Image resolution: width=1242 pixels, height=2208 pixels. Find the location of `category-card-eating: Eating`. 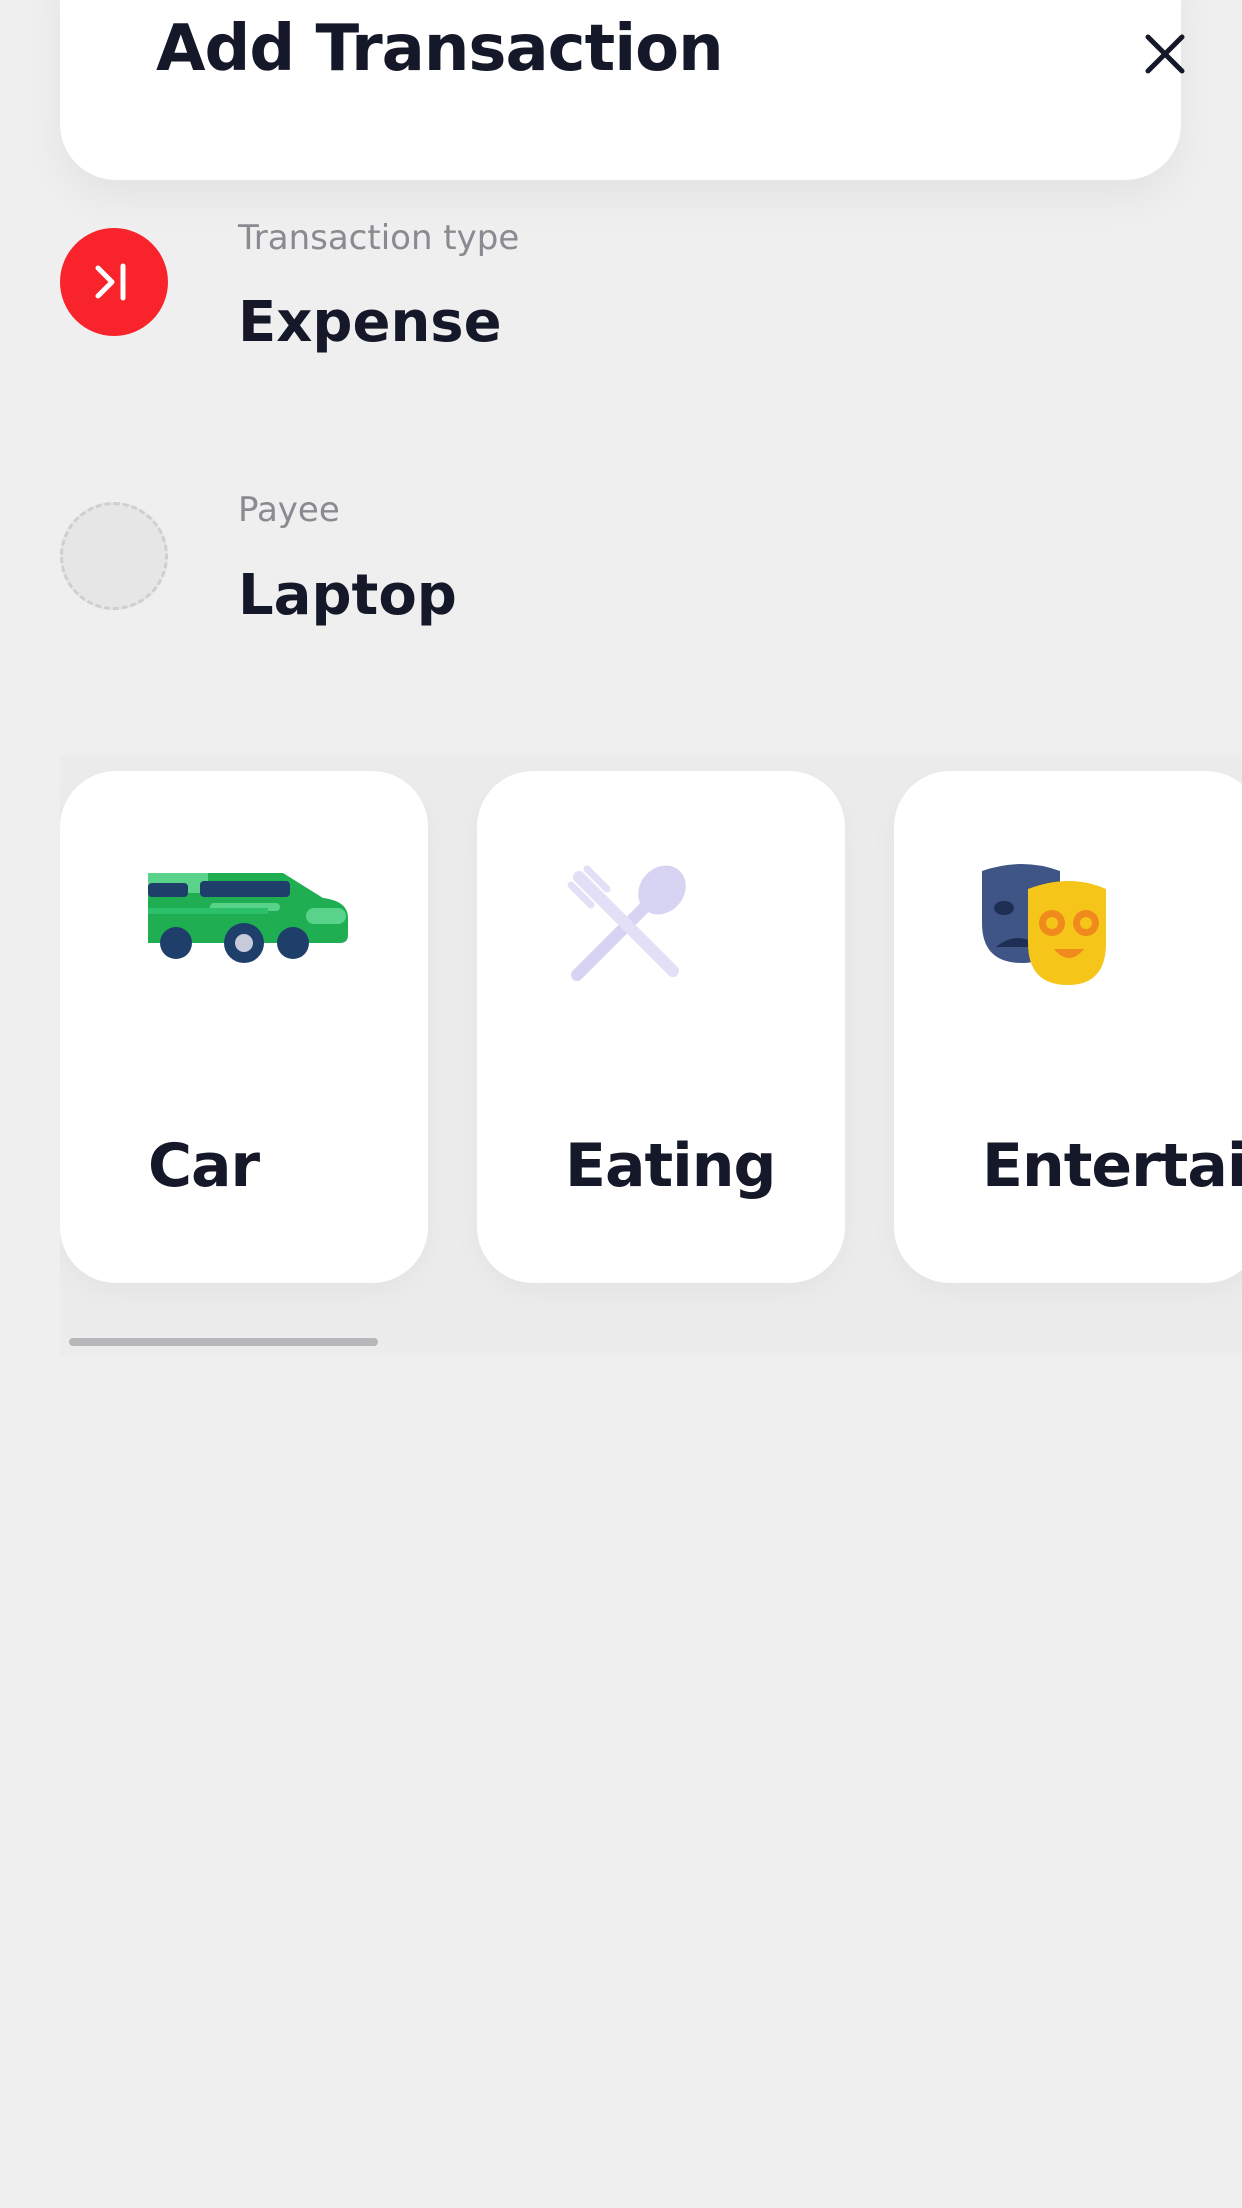

category-card-eating: Eating is located at coordinates (661, 1027).